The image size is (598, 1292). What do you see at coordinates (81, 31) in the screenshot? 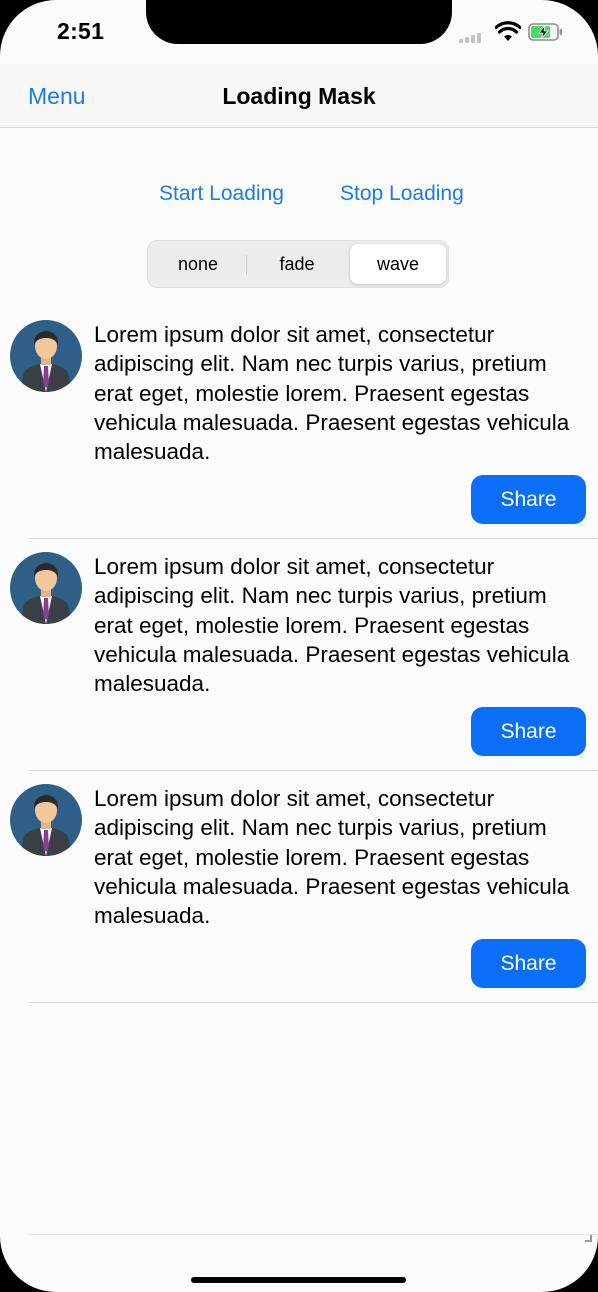
I see `status-time: 2:51` at bounding box center [81, 31].